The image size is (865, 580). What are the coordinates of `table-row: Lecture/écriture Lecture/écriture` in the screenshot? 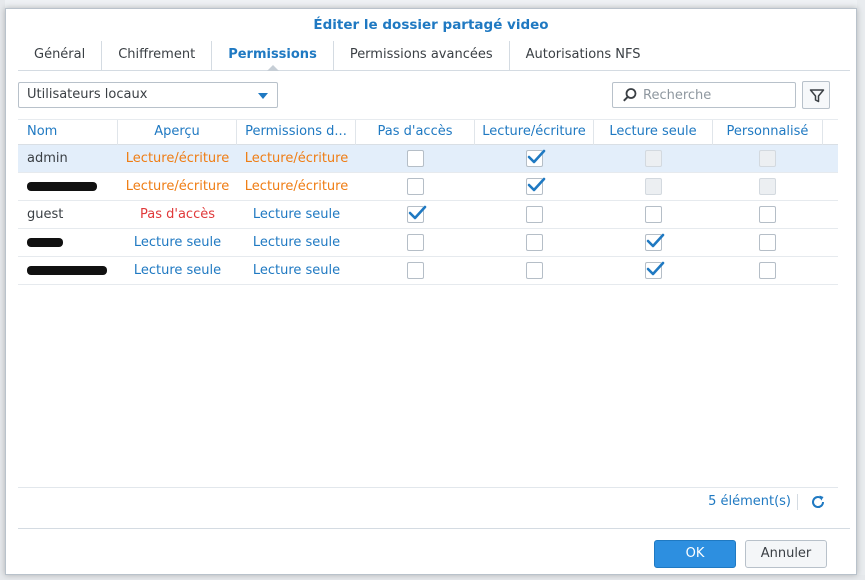 It's located at (428, 187).